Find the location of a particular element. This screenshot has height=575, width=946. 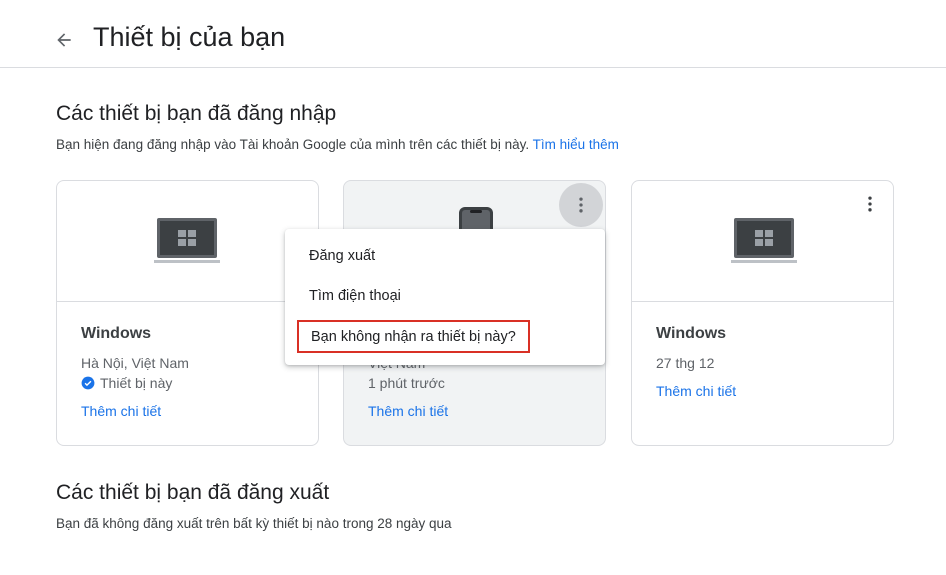

signed-out-section-title: Các thiết bị bạn đã đăng xuất is located at coordinates (193, 492).